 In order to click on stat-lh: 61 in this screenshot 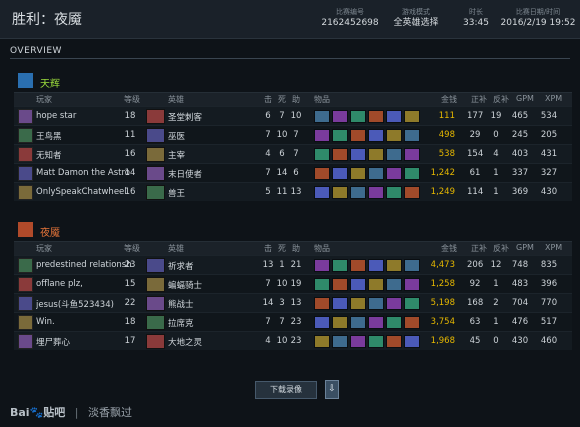, I will do `click(475, 173)`.